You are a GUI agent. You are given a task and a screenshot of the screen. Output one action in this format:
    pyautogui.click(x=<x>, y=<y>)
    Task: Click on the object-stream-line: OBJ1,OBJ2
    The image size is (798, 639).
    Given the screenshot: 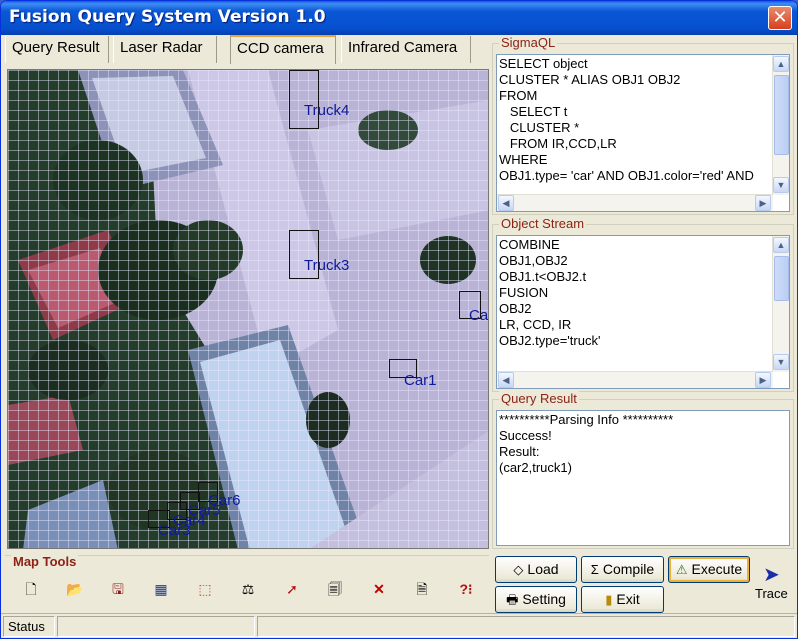 What is the action you would take?
    pyautogui.click(x=533, y=260)
    